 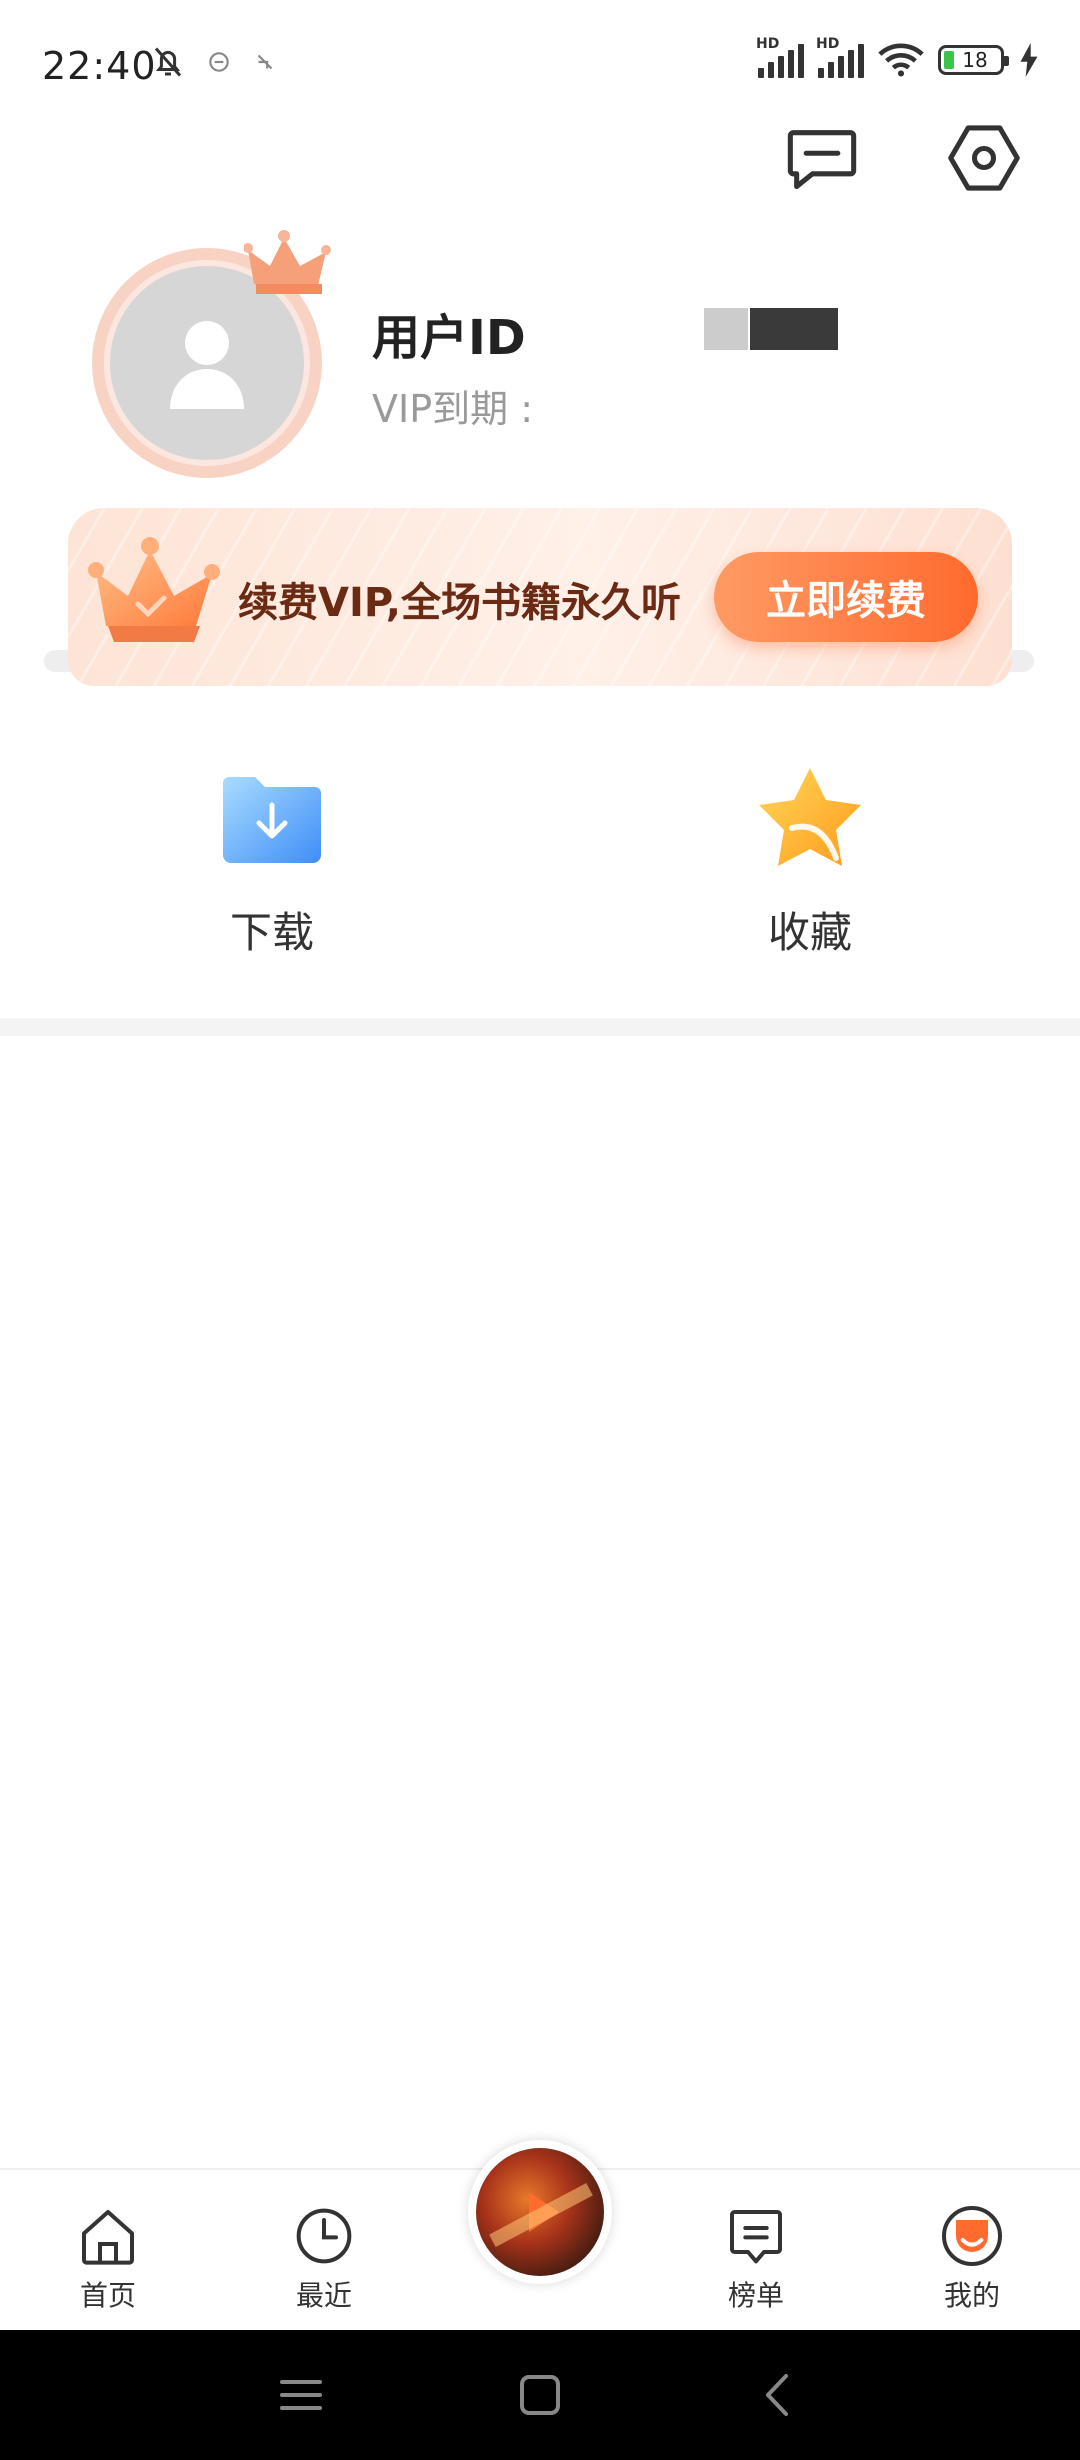 I want to click on vip-promo-text: 续费VIP,全场书籍永久听, so click(x=460, y=603).